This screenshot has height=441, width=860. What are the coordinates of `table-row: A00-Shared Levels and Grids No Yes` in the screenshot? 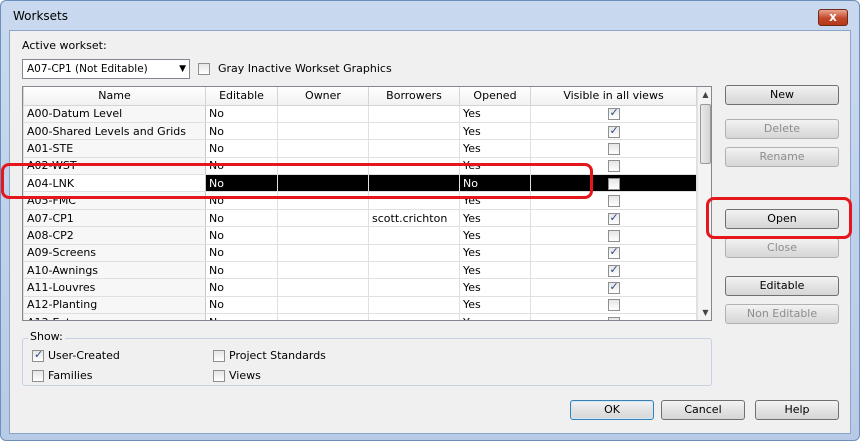 It's located at (360, 131).